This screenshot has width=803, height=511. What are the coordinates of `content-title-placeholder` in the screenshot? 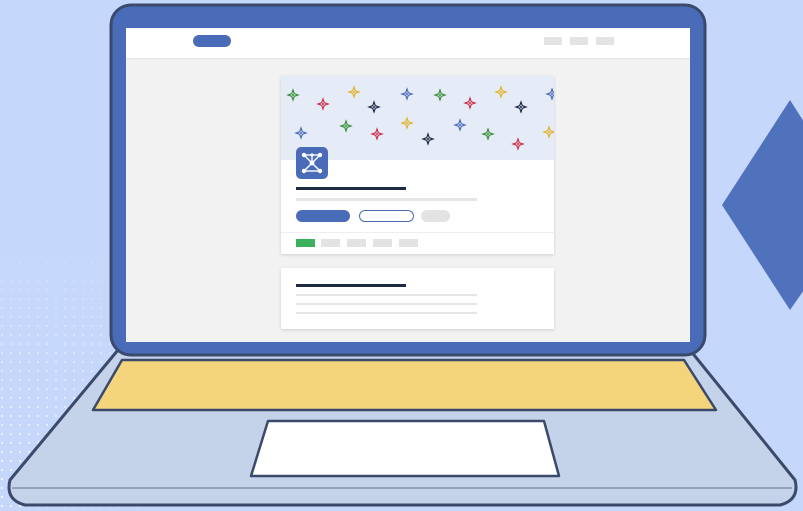 It's located at (351, 285).